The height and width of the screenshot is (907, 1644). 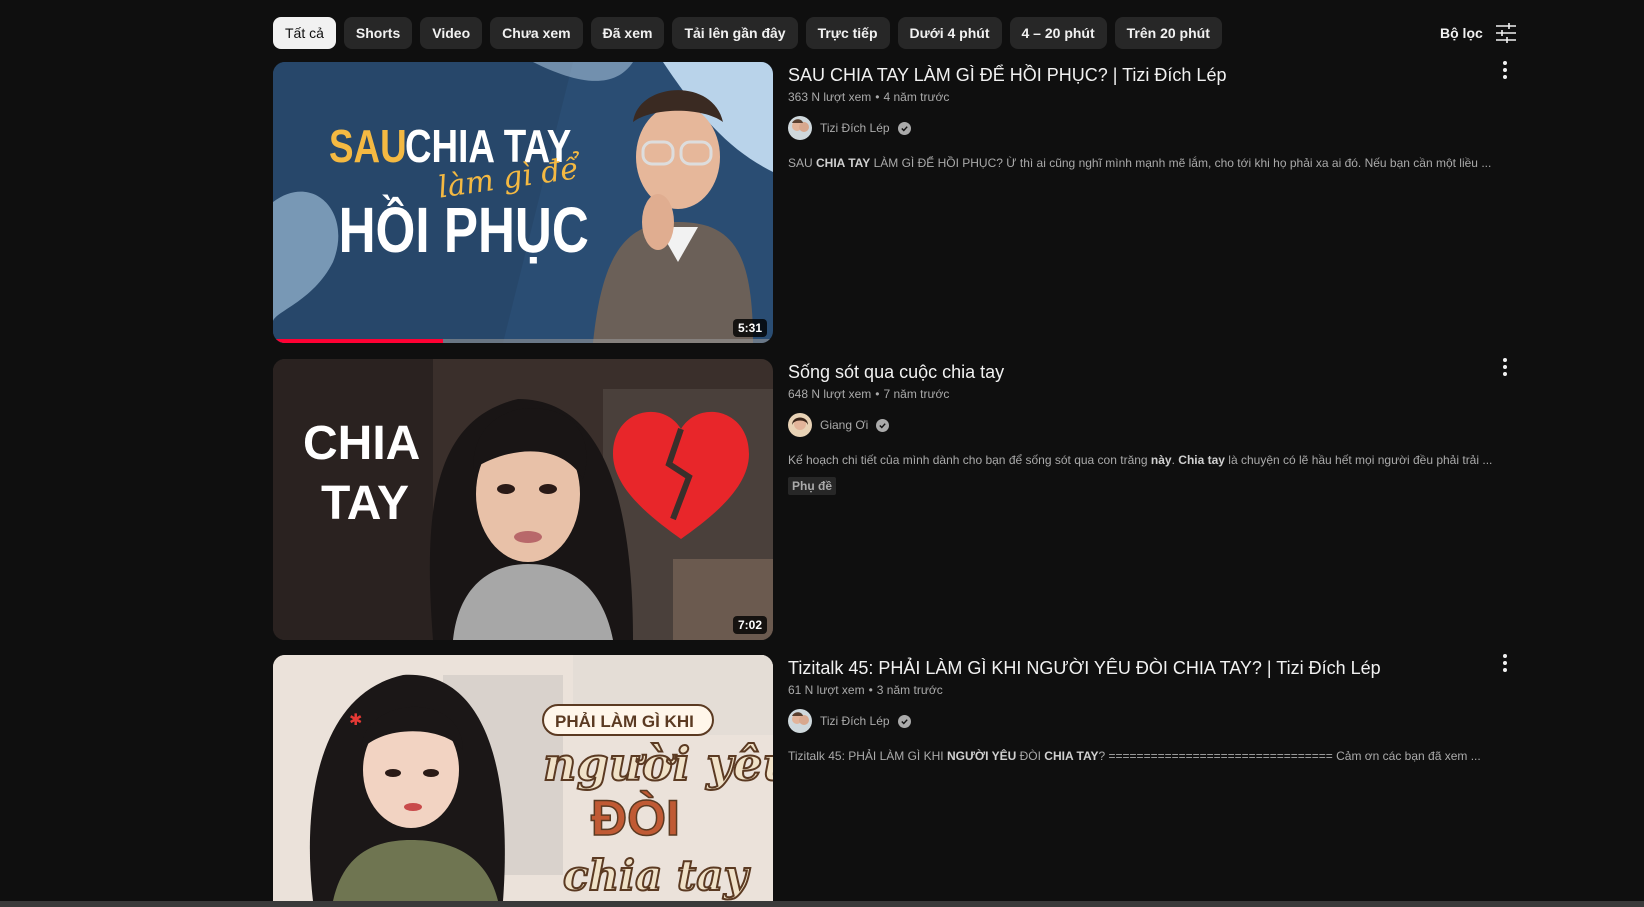 I want to click on chip-under-4-min: Dưới 4 phút, so click(x=949, y=33).